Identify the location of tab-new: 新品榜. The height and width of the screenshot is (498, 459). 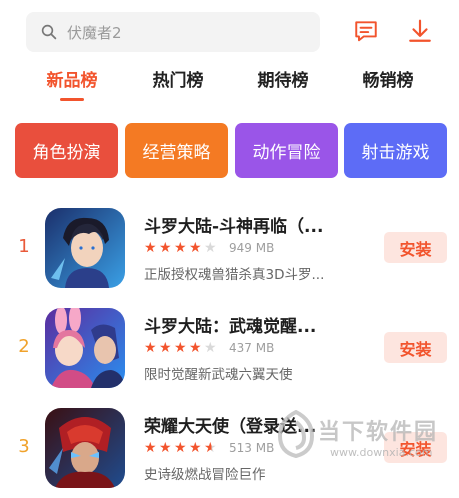
(72, 86).